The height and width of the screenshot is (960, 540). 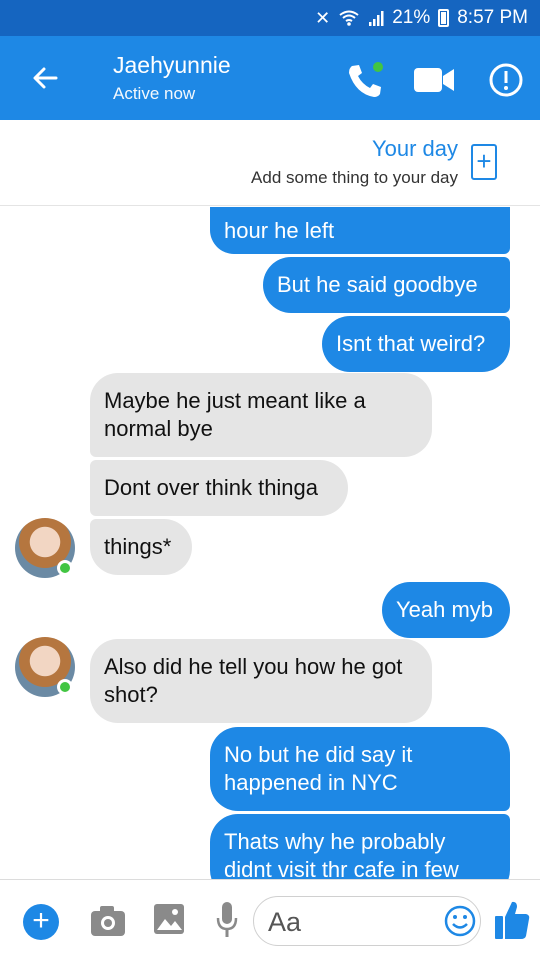 What do you see at coordinates (411, 17) in the screenshot?
I see `battery-percent: 21%` at bounding box center [411, 17].